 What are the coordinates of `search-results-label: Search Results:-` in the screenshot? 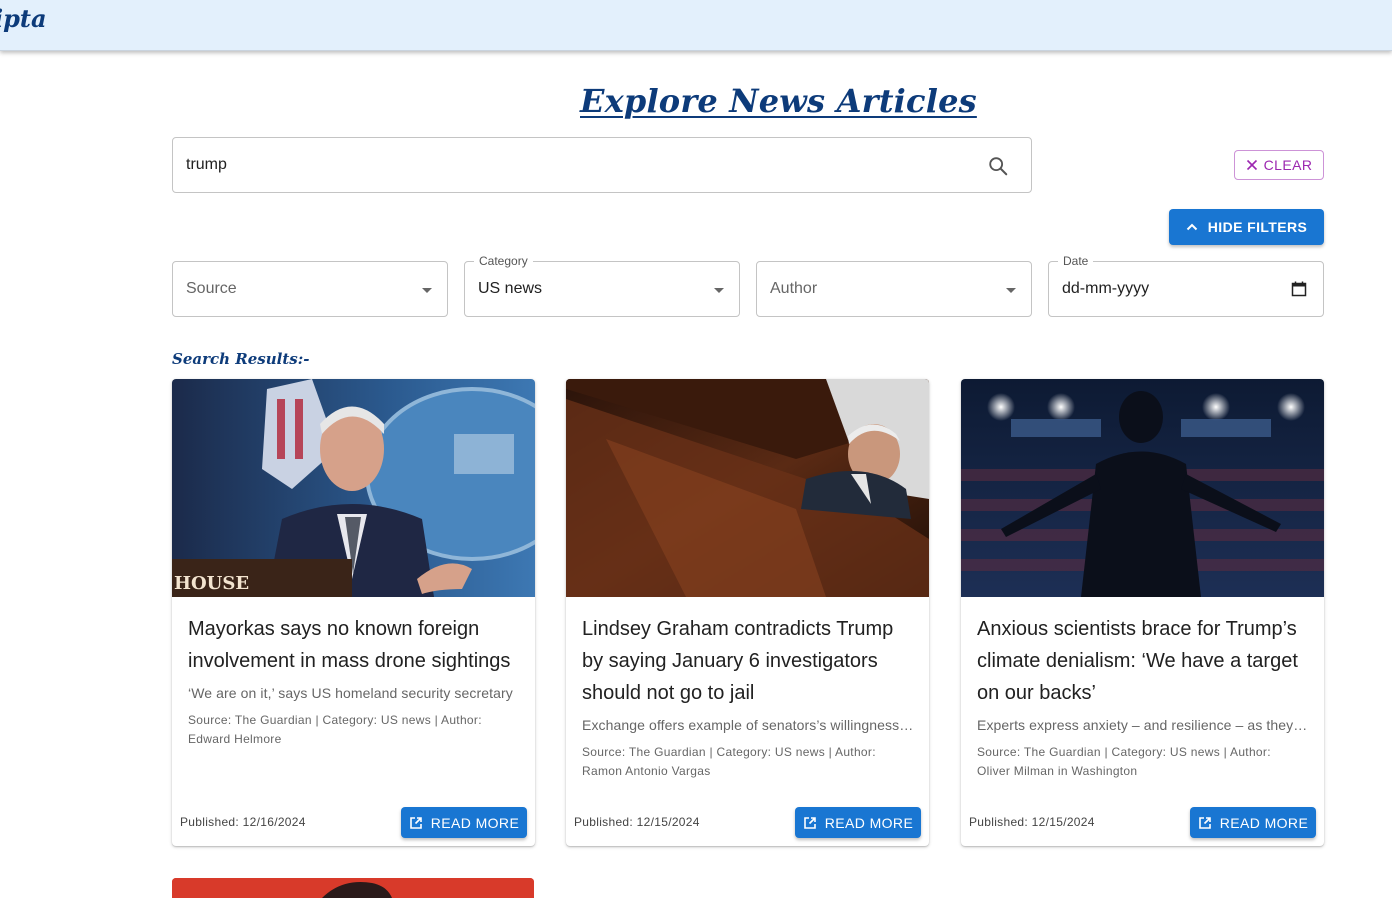 It's located at (241, 359).